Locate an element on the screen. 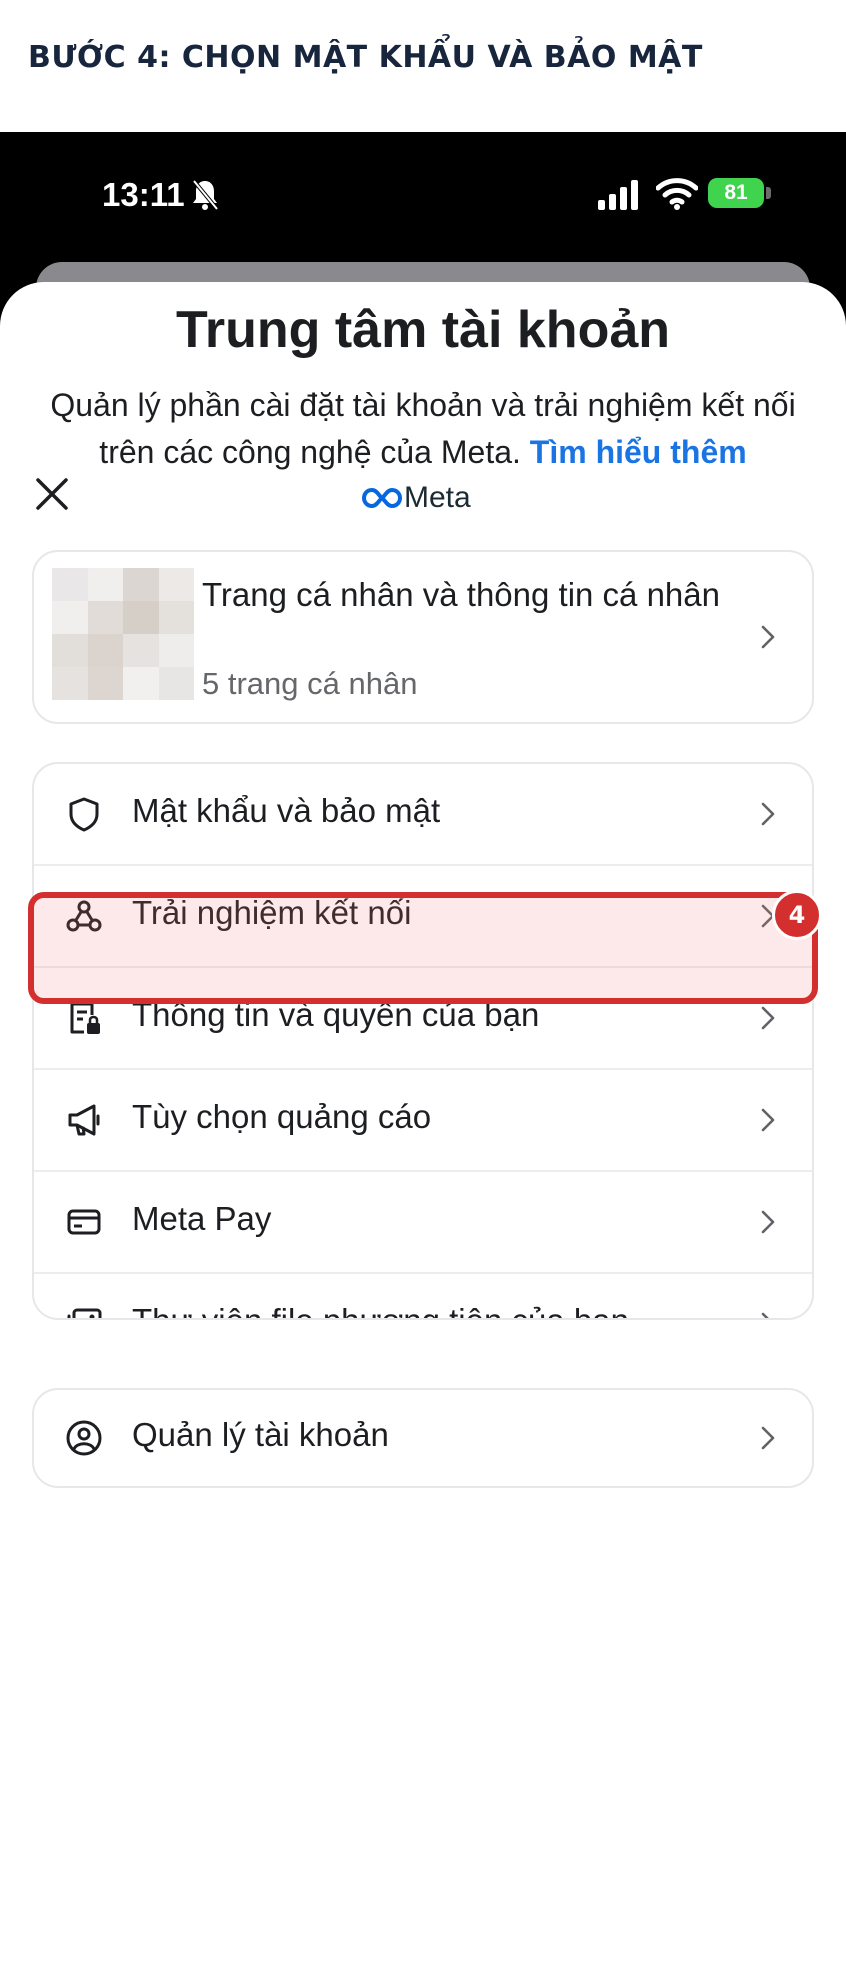 The width and height of the screenshot is (846, 1968). page-title: Trung tâm tài khoản is located at coordinates (423, 330).